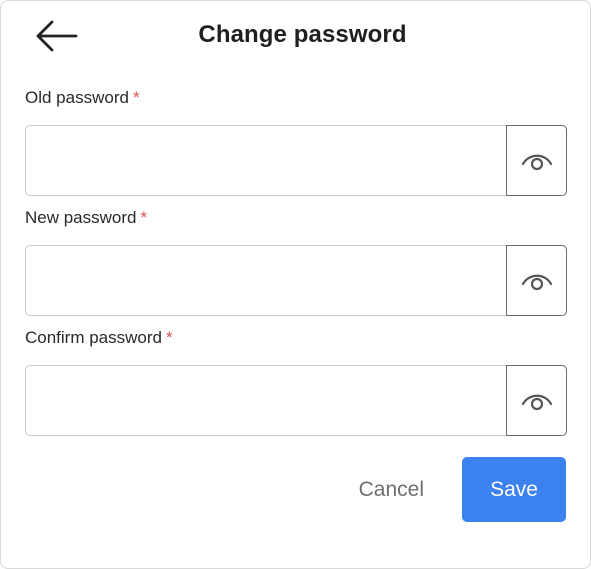 The height and width of the screenshot is (569, 591). Describe the element at coordinates (296, 98) in the screenshot. I see `old-password-label: Old password *` at that location.